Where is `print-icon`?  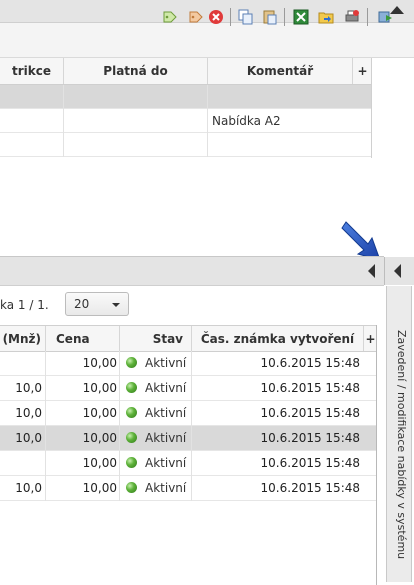 print-icon is located at coordinates (352, 17).